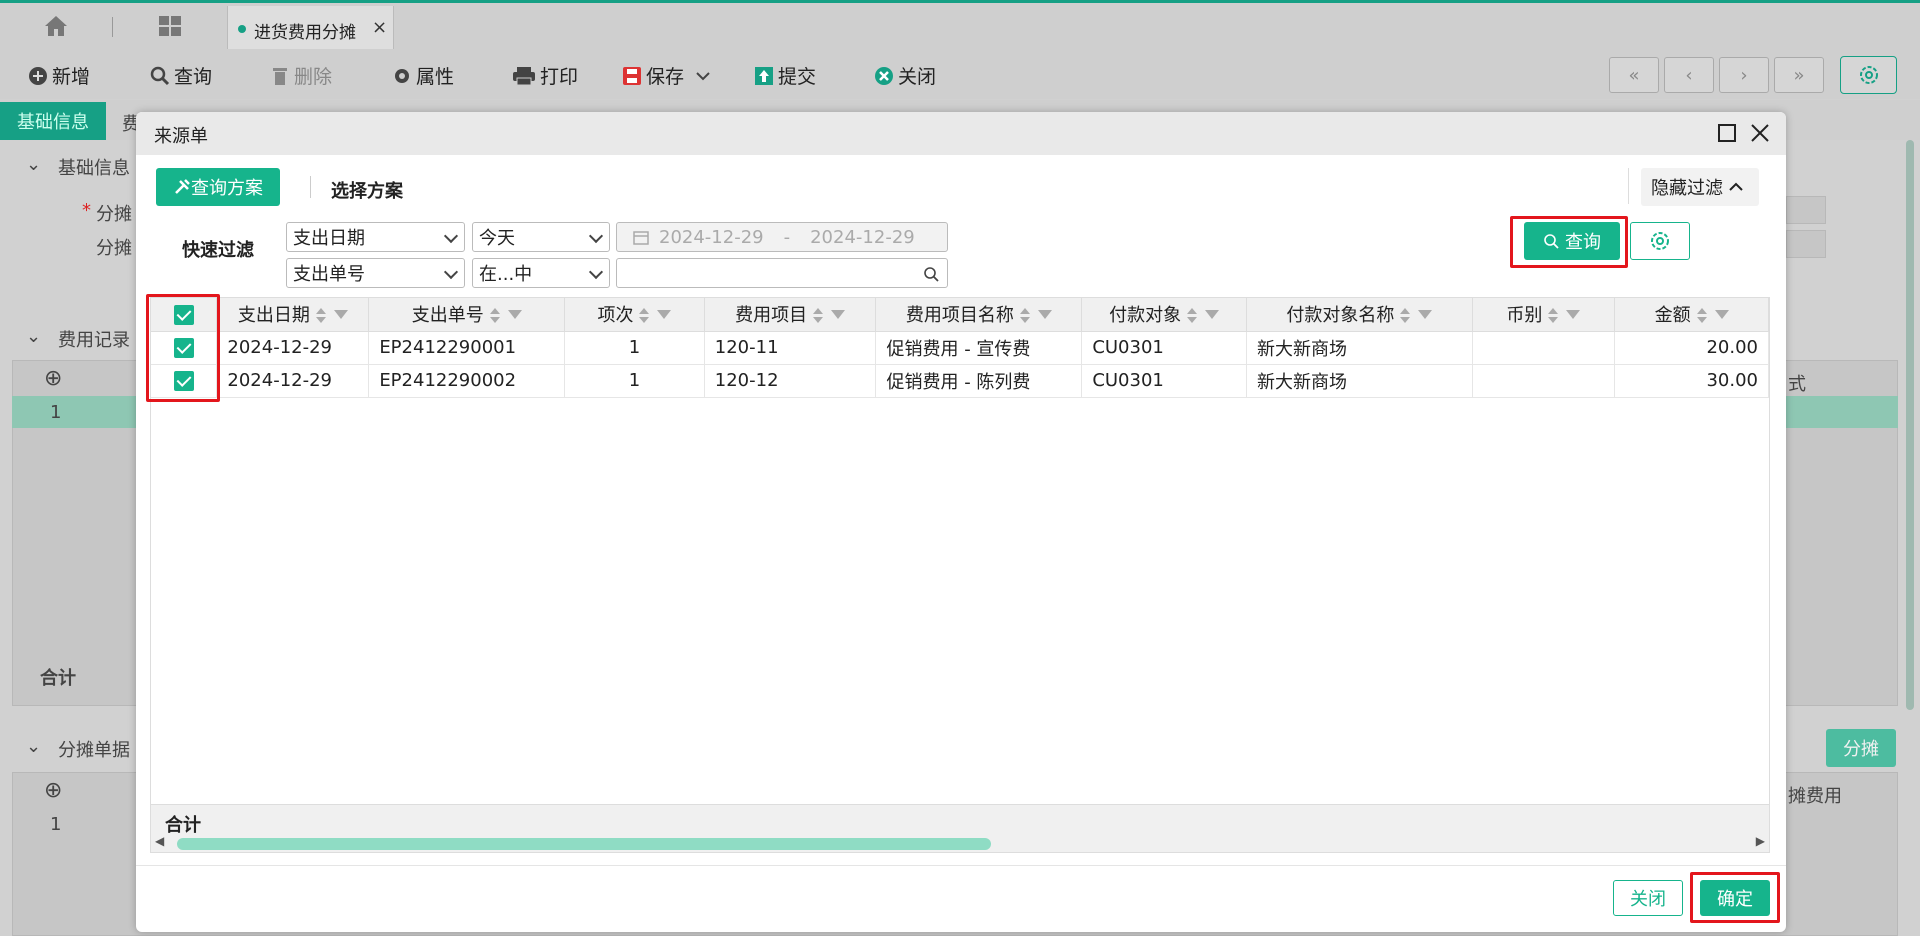  I want to click on chevron-up-icon, so click(1736, 186).